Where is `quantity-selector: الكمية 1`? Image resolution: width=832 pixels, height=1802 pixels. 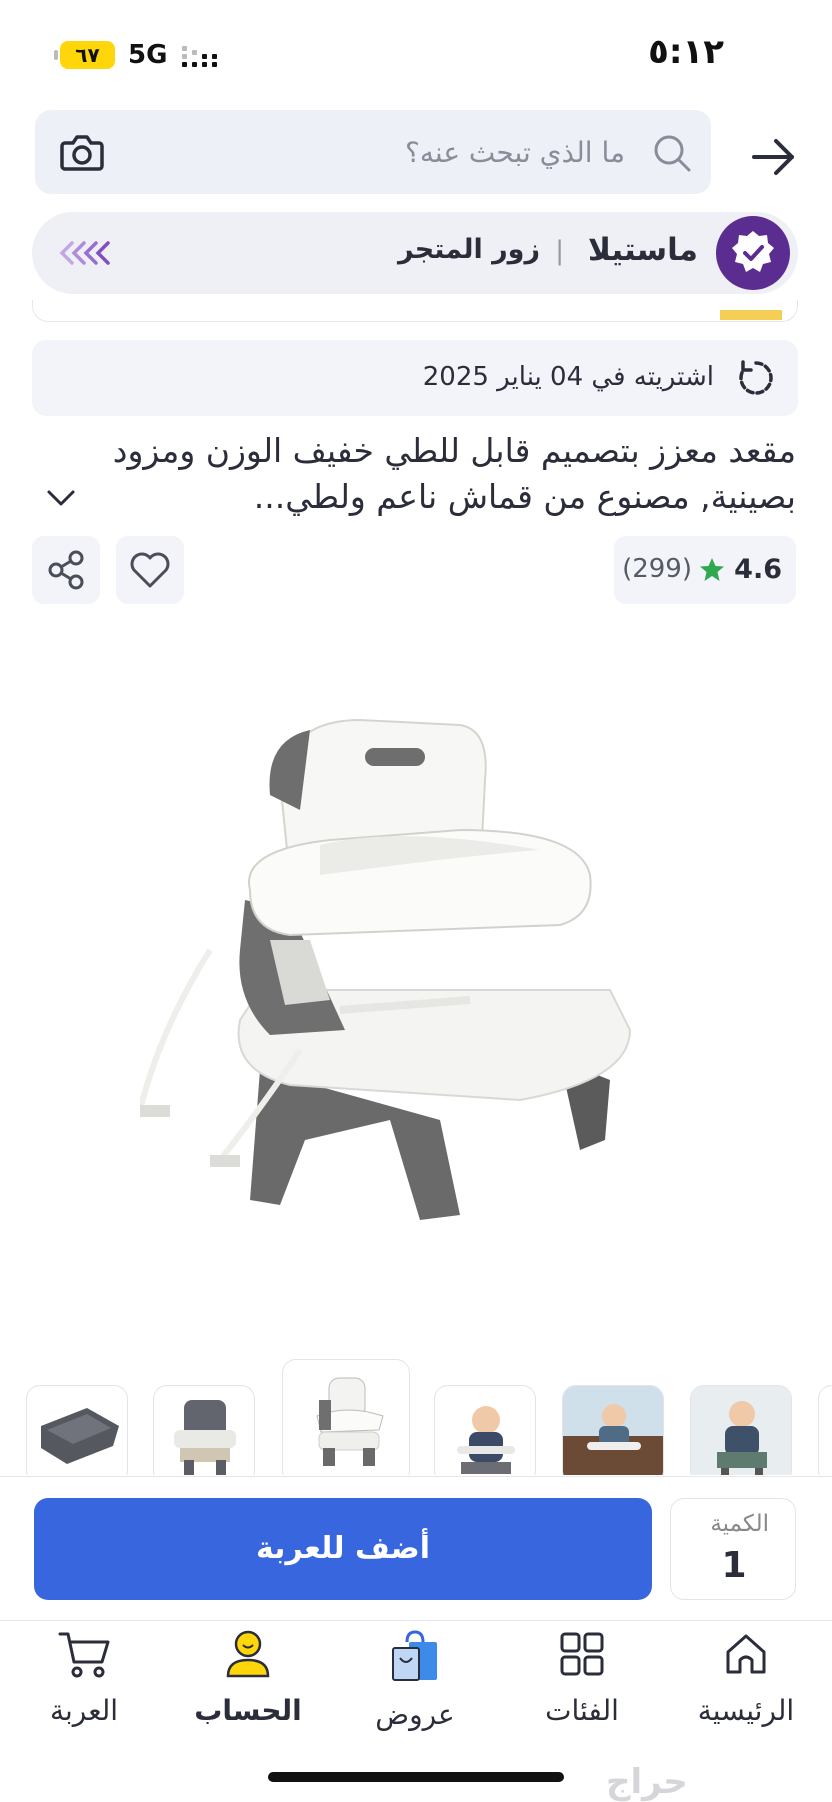 quantity-selector: الكمية 1 is located at coordinates (733, 1549).